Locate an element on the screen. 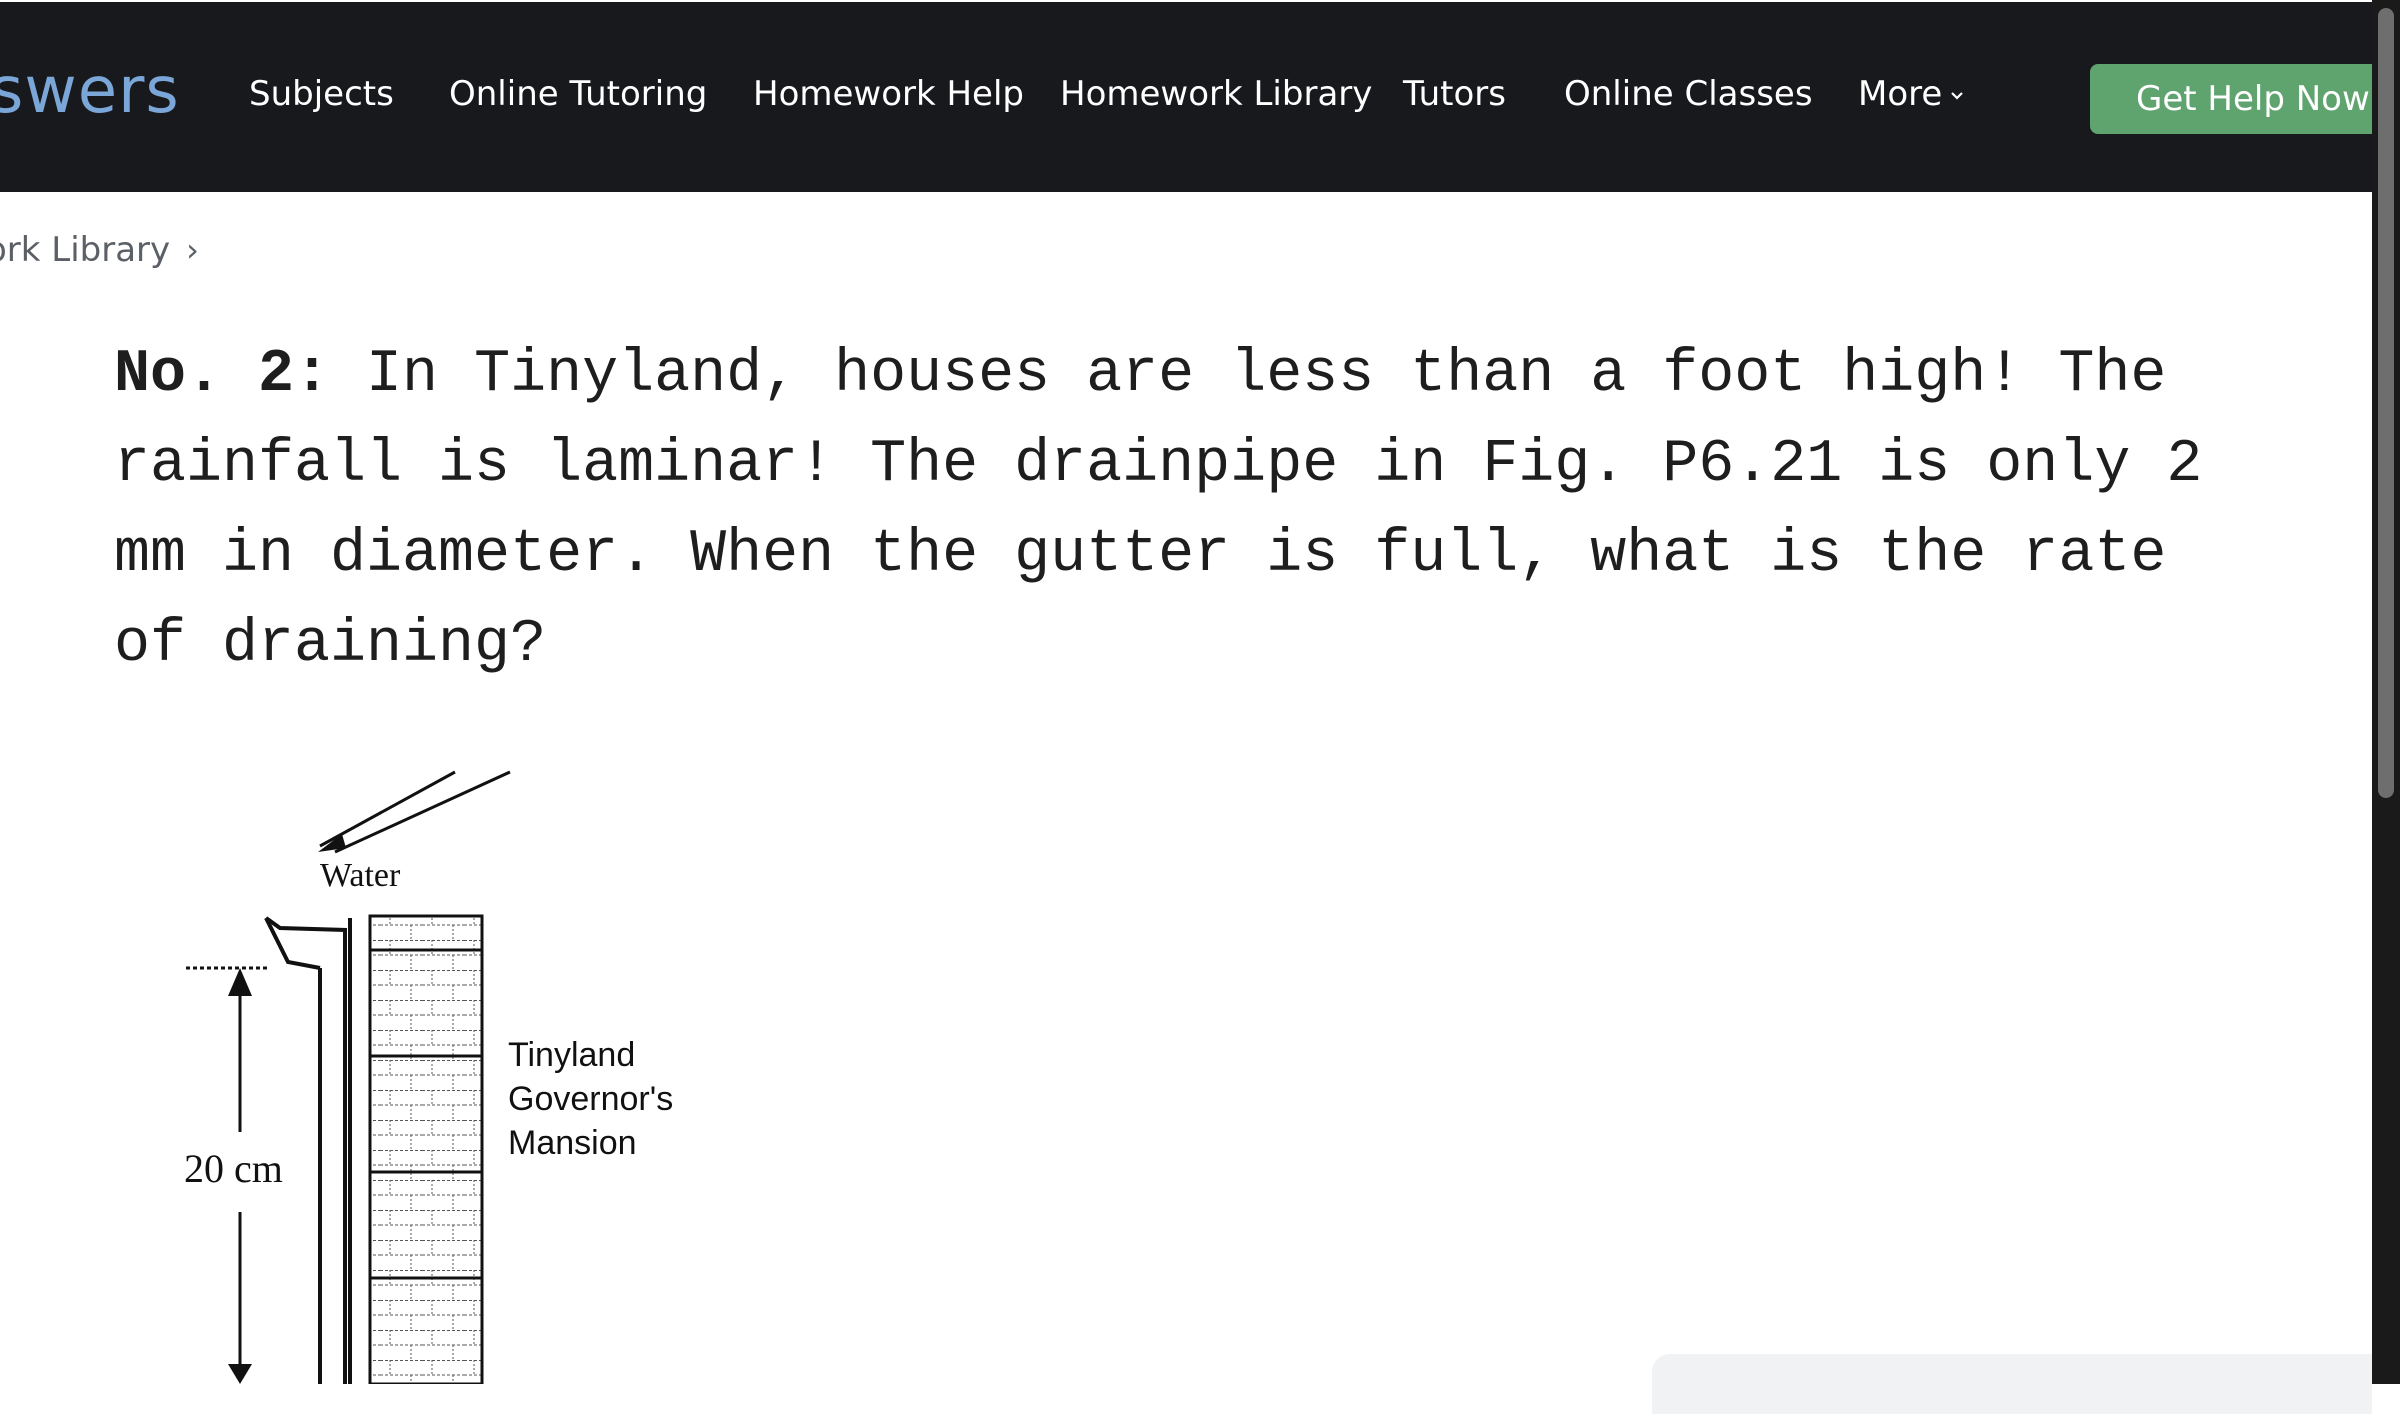  nav-more: More is located at coordinates (1911, 94).